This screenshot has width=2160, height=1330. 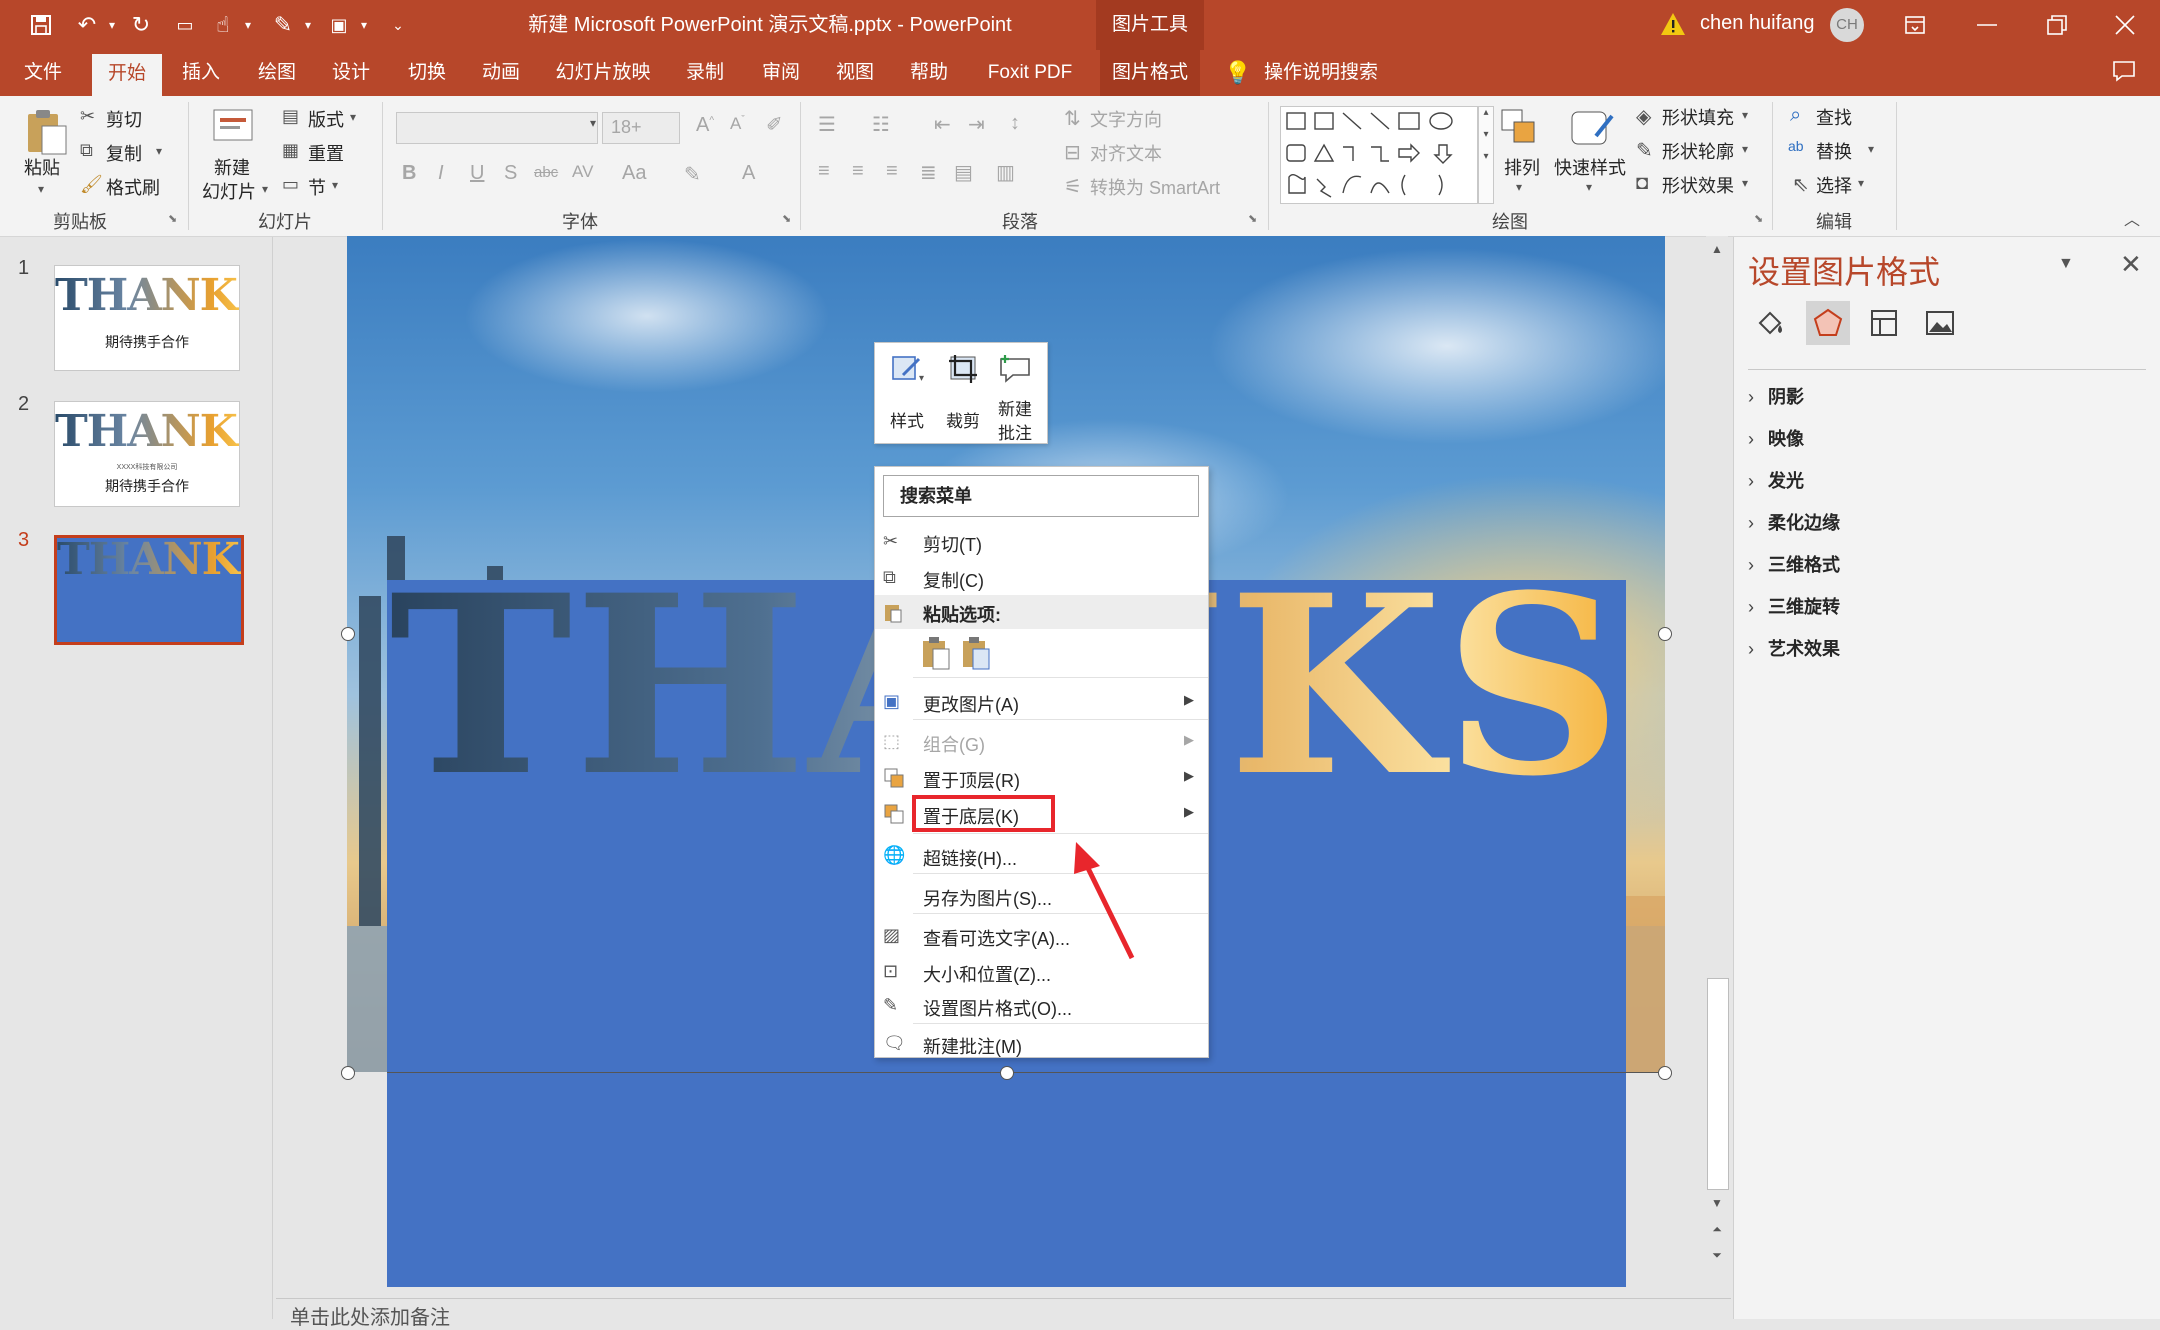 What do you see at coordinates (1698, 117) in the screenshot?
I see `shape-fill-button: 形状填充` at bounding box center [1698, 117].